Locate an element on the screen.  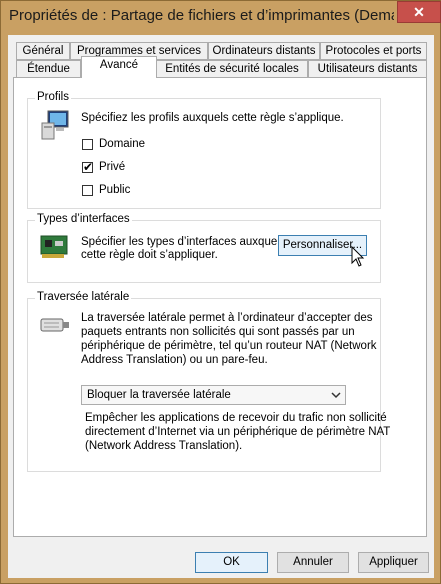
private-checkbox: ✔ is located at coordinates (87, 167).